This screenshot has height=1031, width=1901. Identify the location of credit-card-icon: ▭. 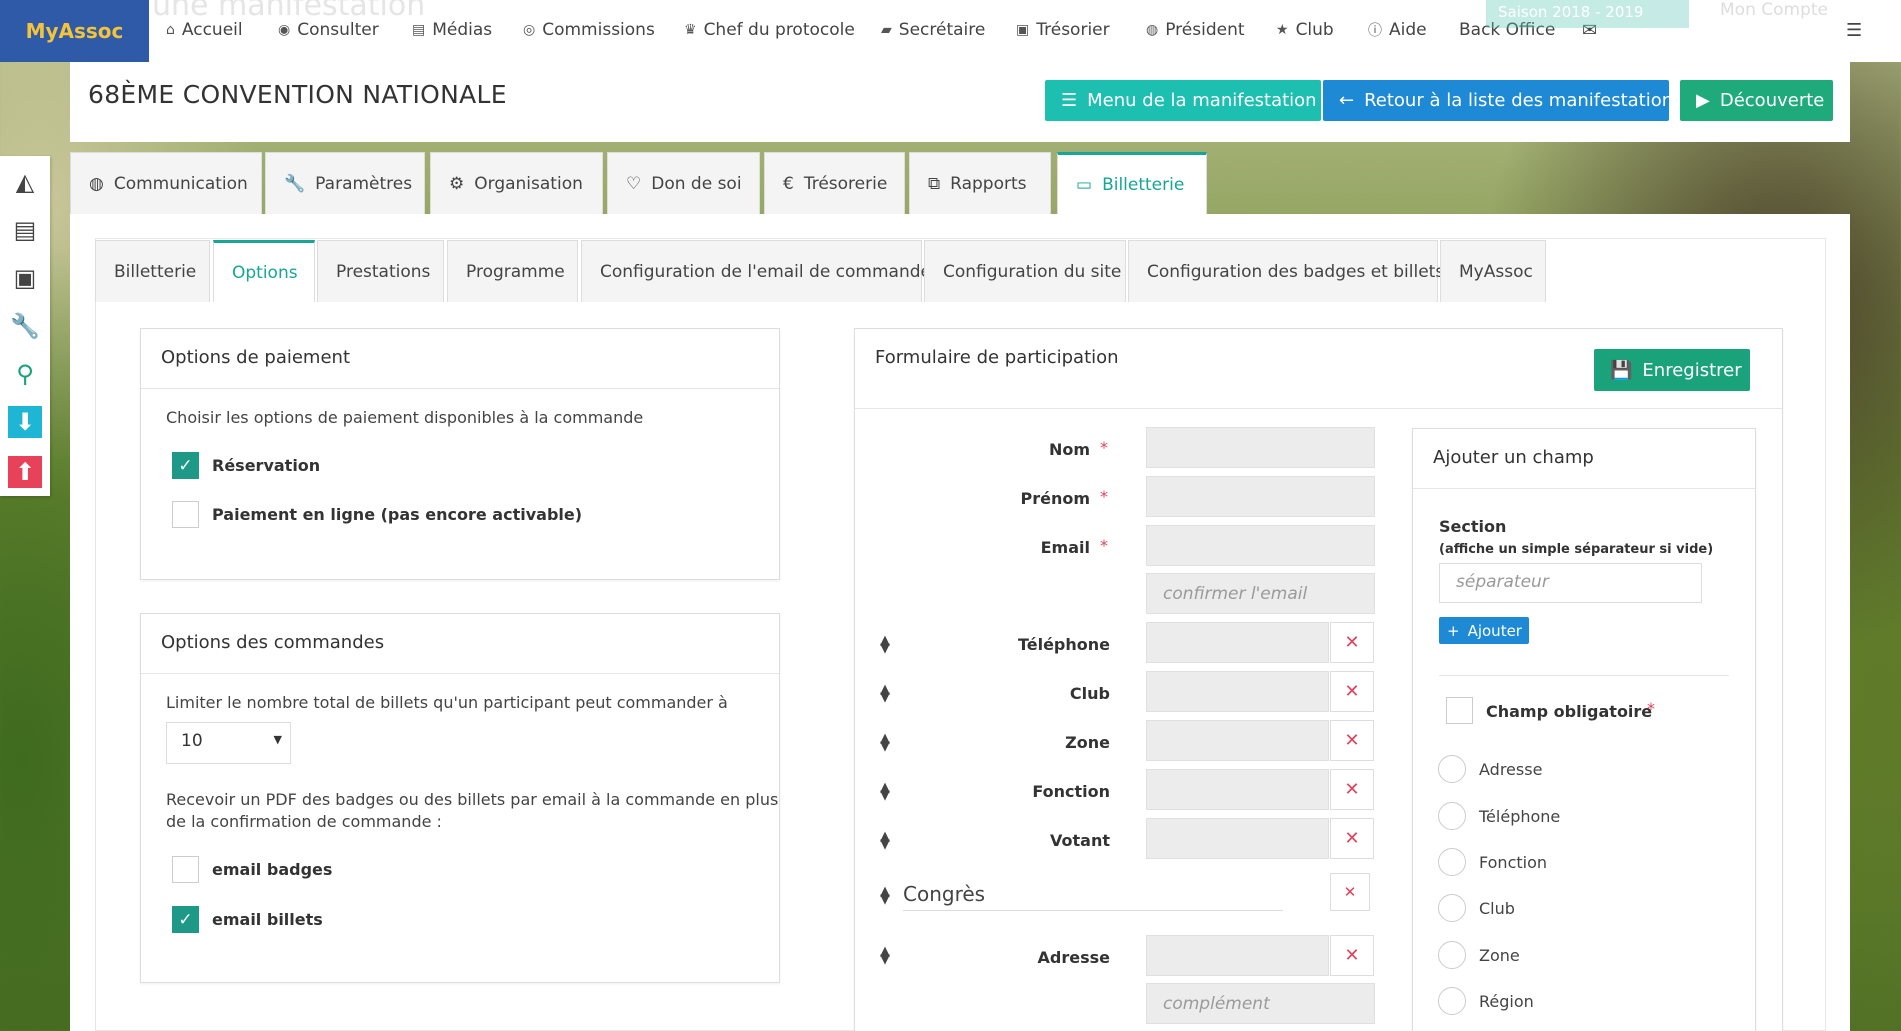
(1084, 184).